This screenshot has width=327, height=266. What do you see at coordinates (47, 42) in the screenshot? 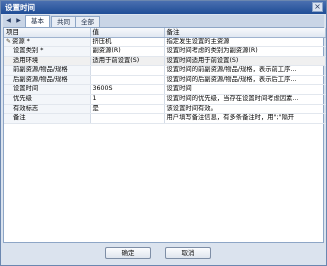
I see `row-item: ✎资源 *` at bounding box center [47, 42].